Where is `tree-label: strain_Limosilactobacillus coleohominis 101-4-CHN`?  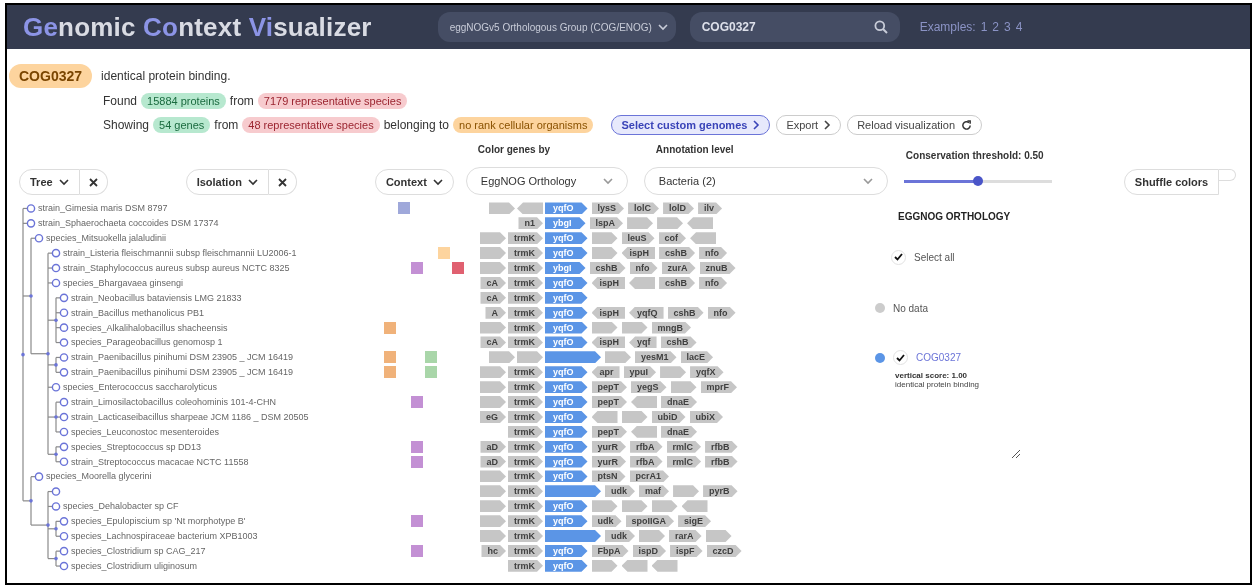
tree-label: strain_Limosilactobacillus coleohominis 101-4-CHN is located at coordinates (174, 402).